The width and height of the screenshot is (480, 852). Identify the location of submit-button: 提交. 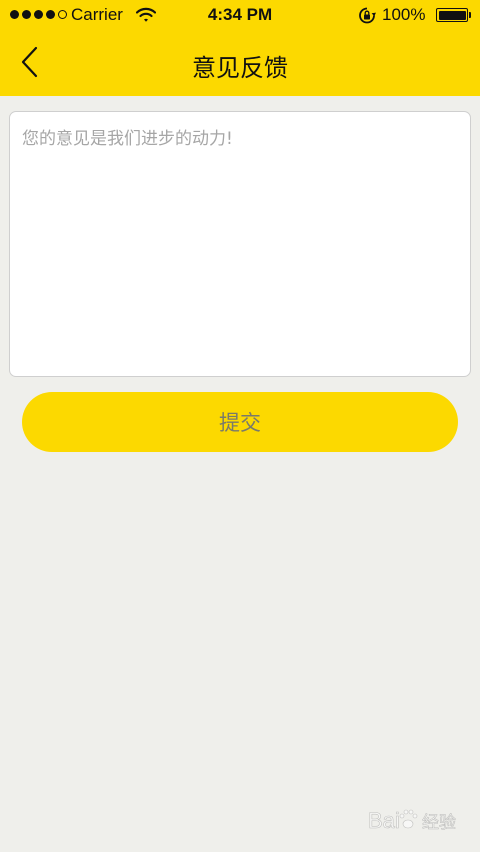
(240, 422).